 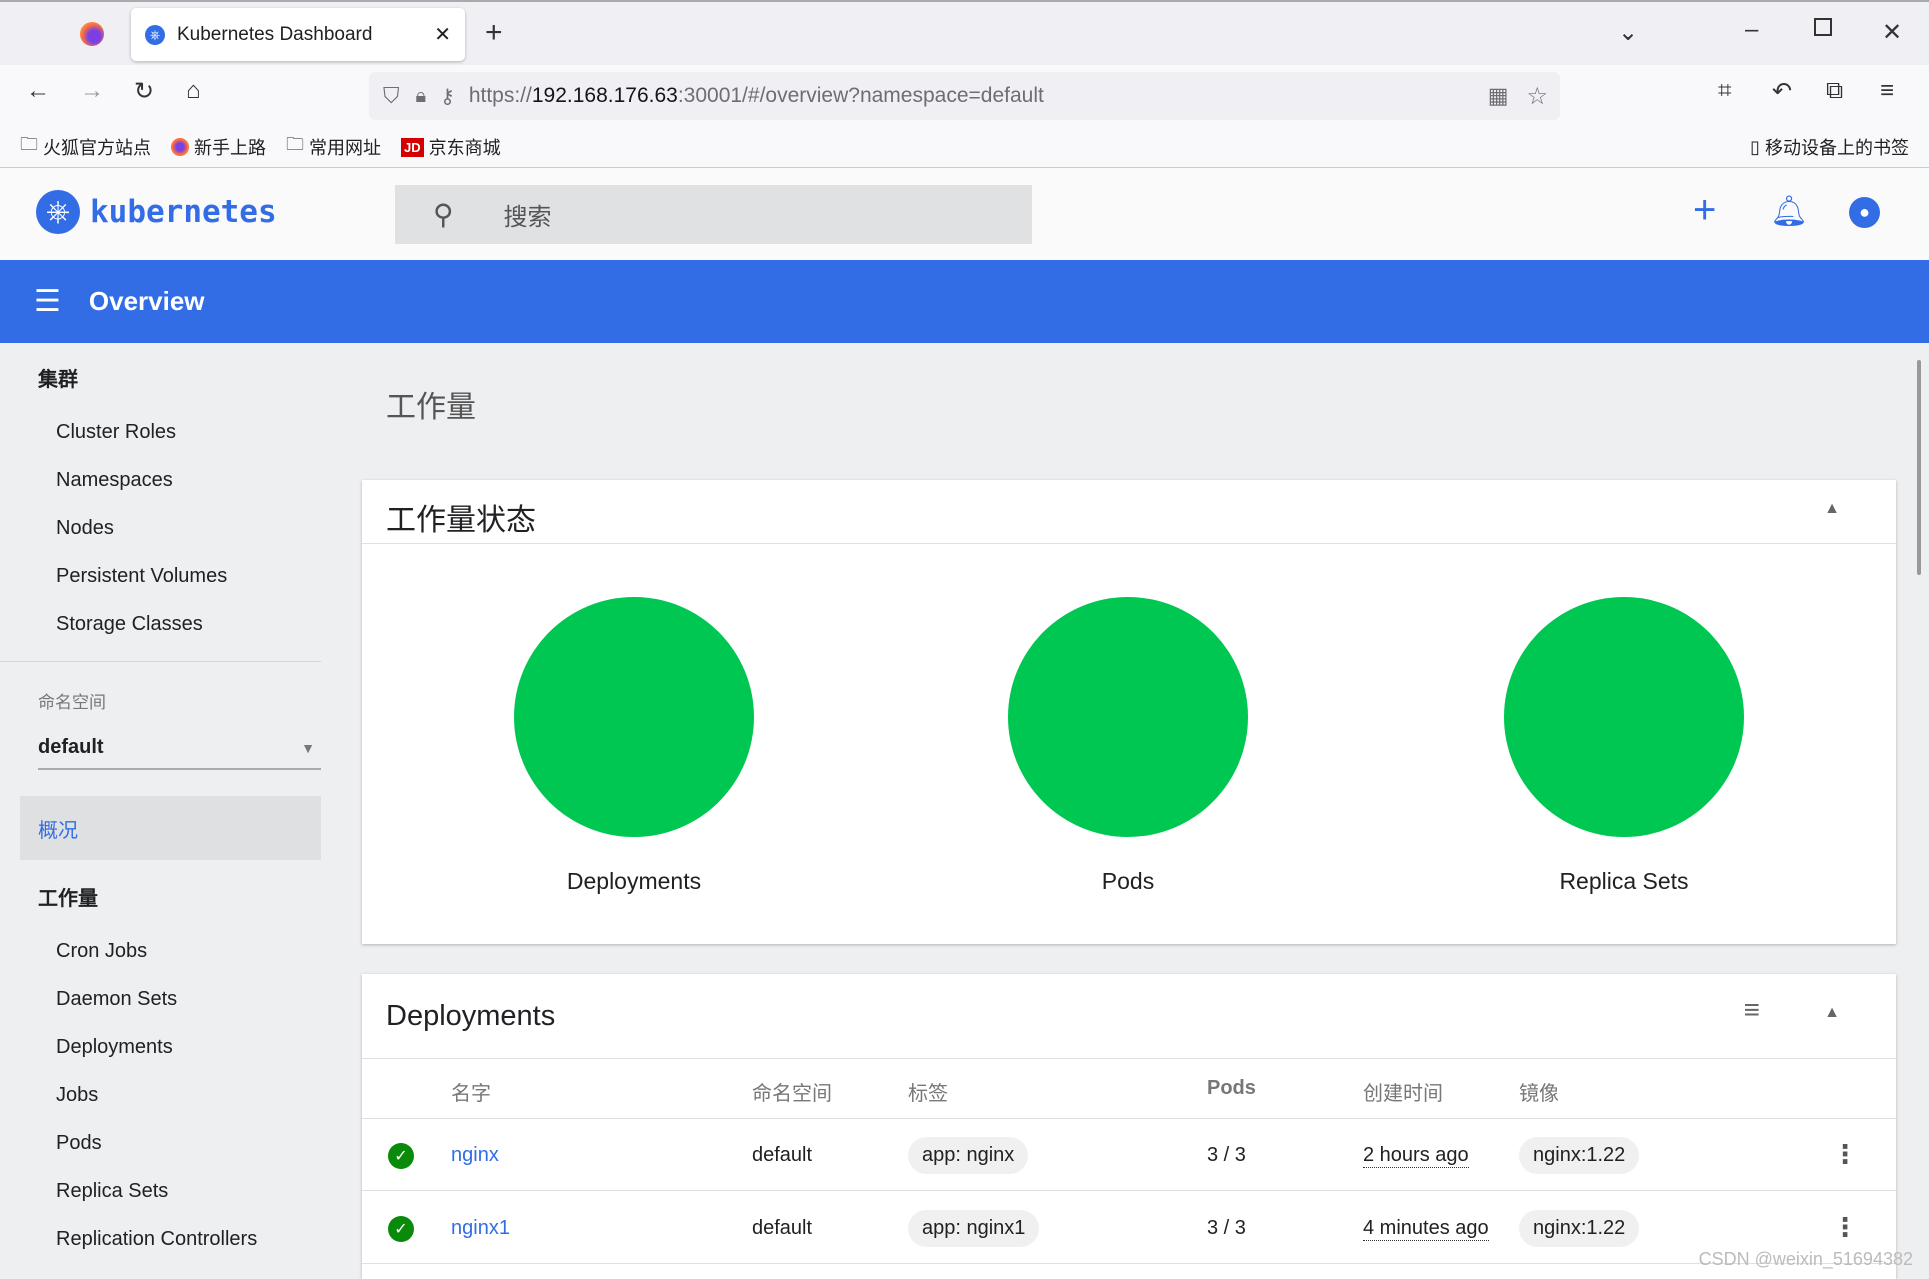 What do you see at coordinates (141, 576) in the screenshot?
I see `sidebar-item-persistent-volumes: Persistent Volumes` at bounding box center [141, 576].